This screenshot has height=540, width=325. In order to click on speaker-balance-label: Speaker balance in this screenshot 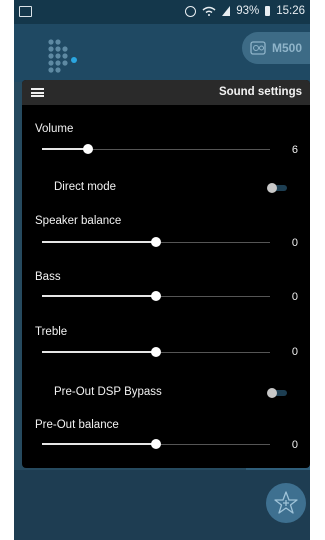, I will do `click(78, 221)`.